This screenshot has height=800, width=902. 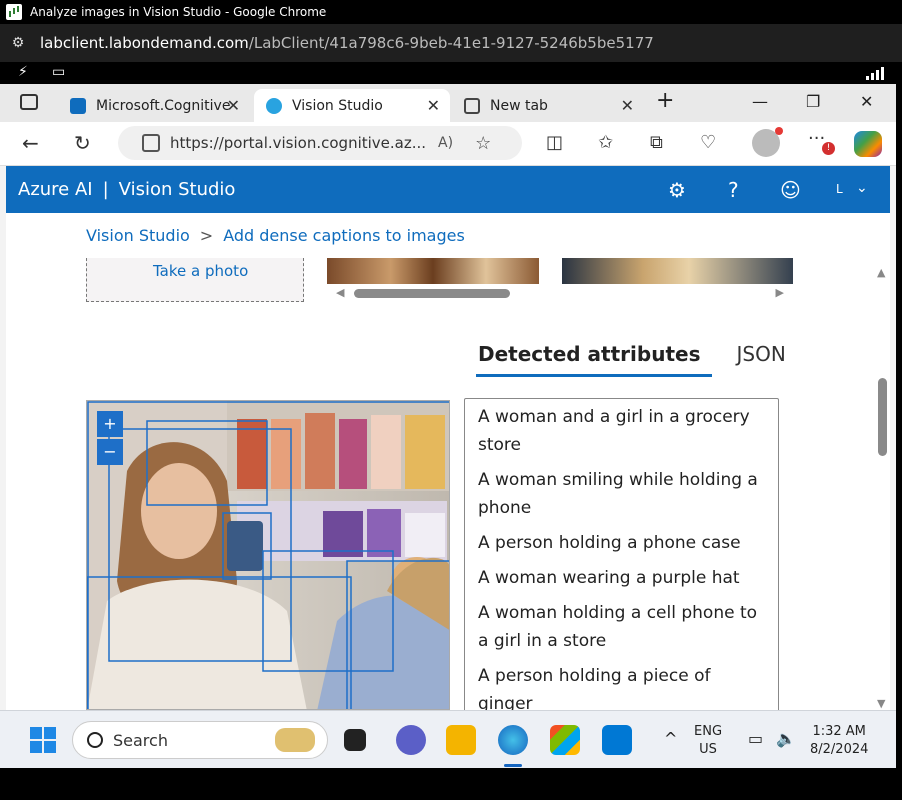 What do you see at coordinates (274, 105) in the screenshot?
I see `vision-icon` at bounding box center [274, 105].